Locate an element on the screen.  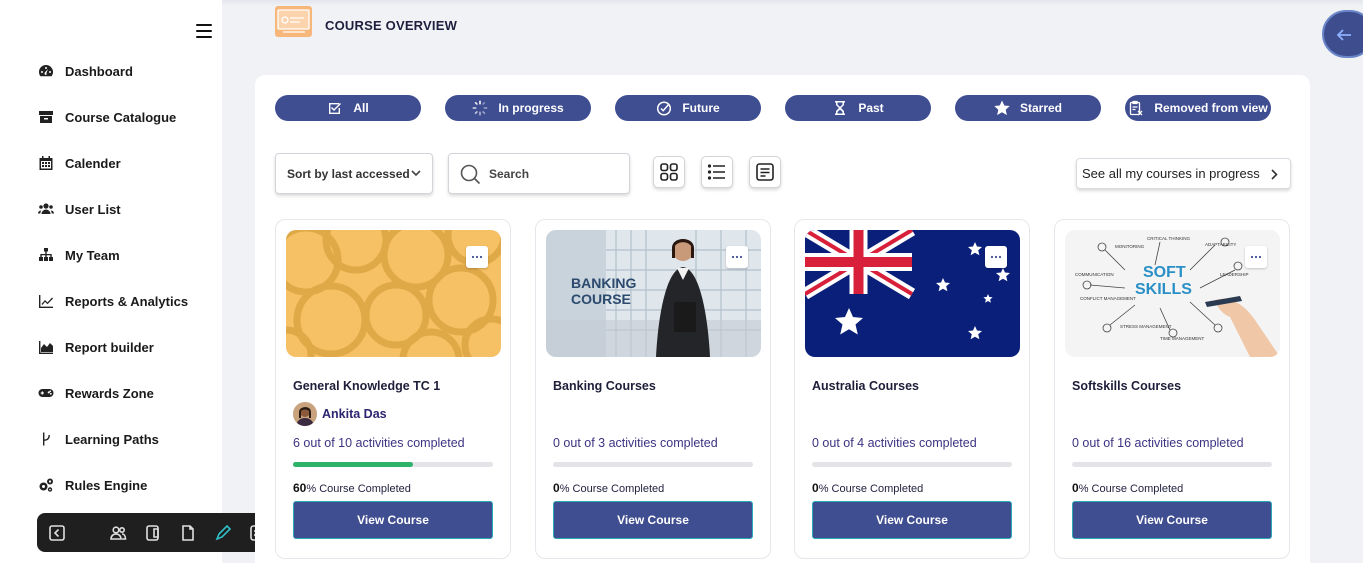
svg-text: MONITORING is located at coordinates (1130, 246).